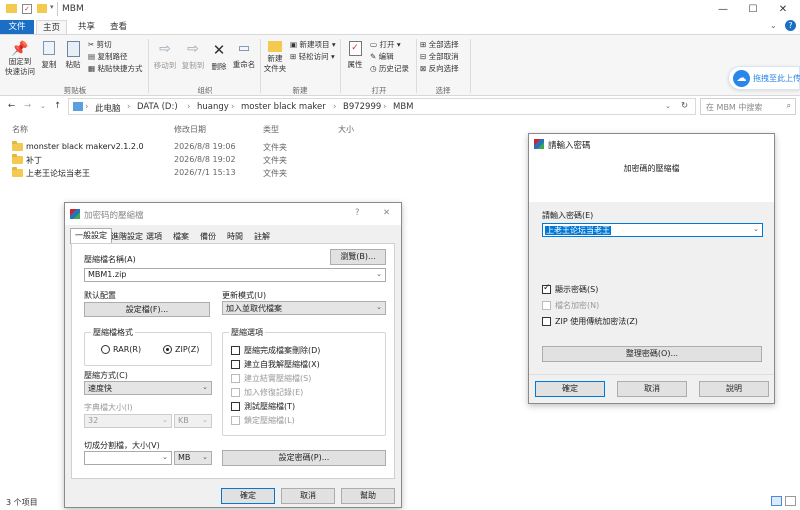 The width and height of the screenshot is (800, 510). I want to click on rename-button: ▭ 重命名, so click(244, 55).